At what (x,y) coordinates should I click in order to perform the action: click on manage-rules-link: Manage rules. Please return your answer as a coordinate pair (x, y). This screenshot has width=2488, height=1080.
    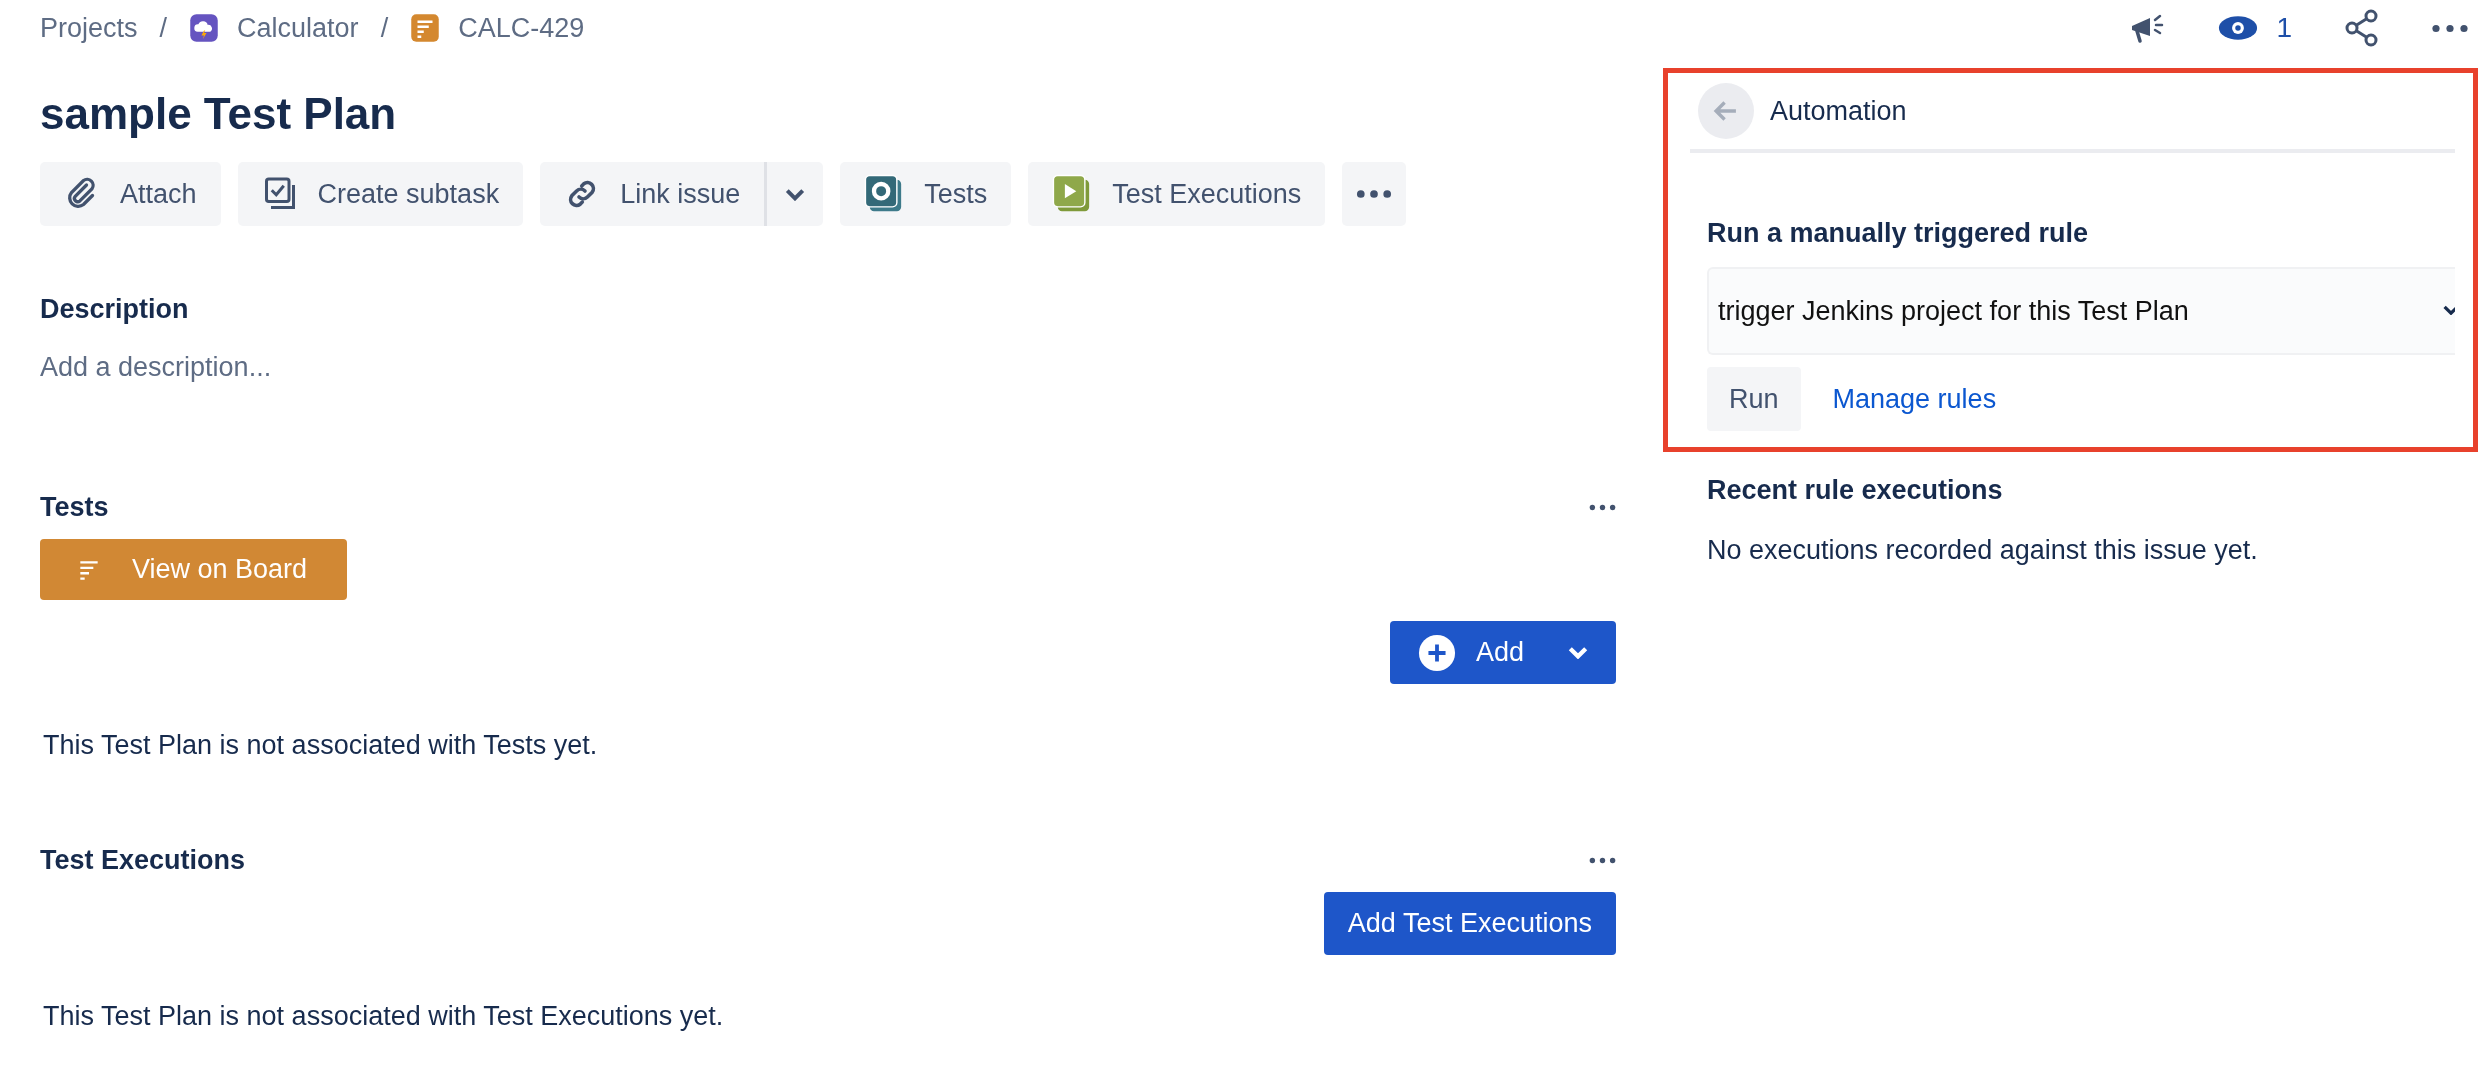
    Looking at the image, I should click on (1914, 399).